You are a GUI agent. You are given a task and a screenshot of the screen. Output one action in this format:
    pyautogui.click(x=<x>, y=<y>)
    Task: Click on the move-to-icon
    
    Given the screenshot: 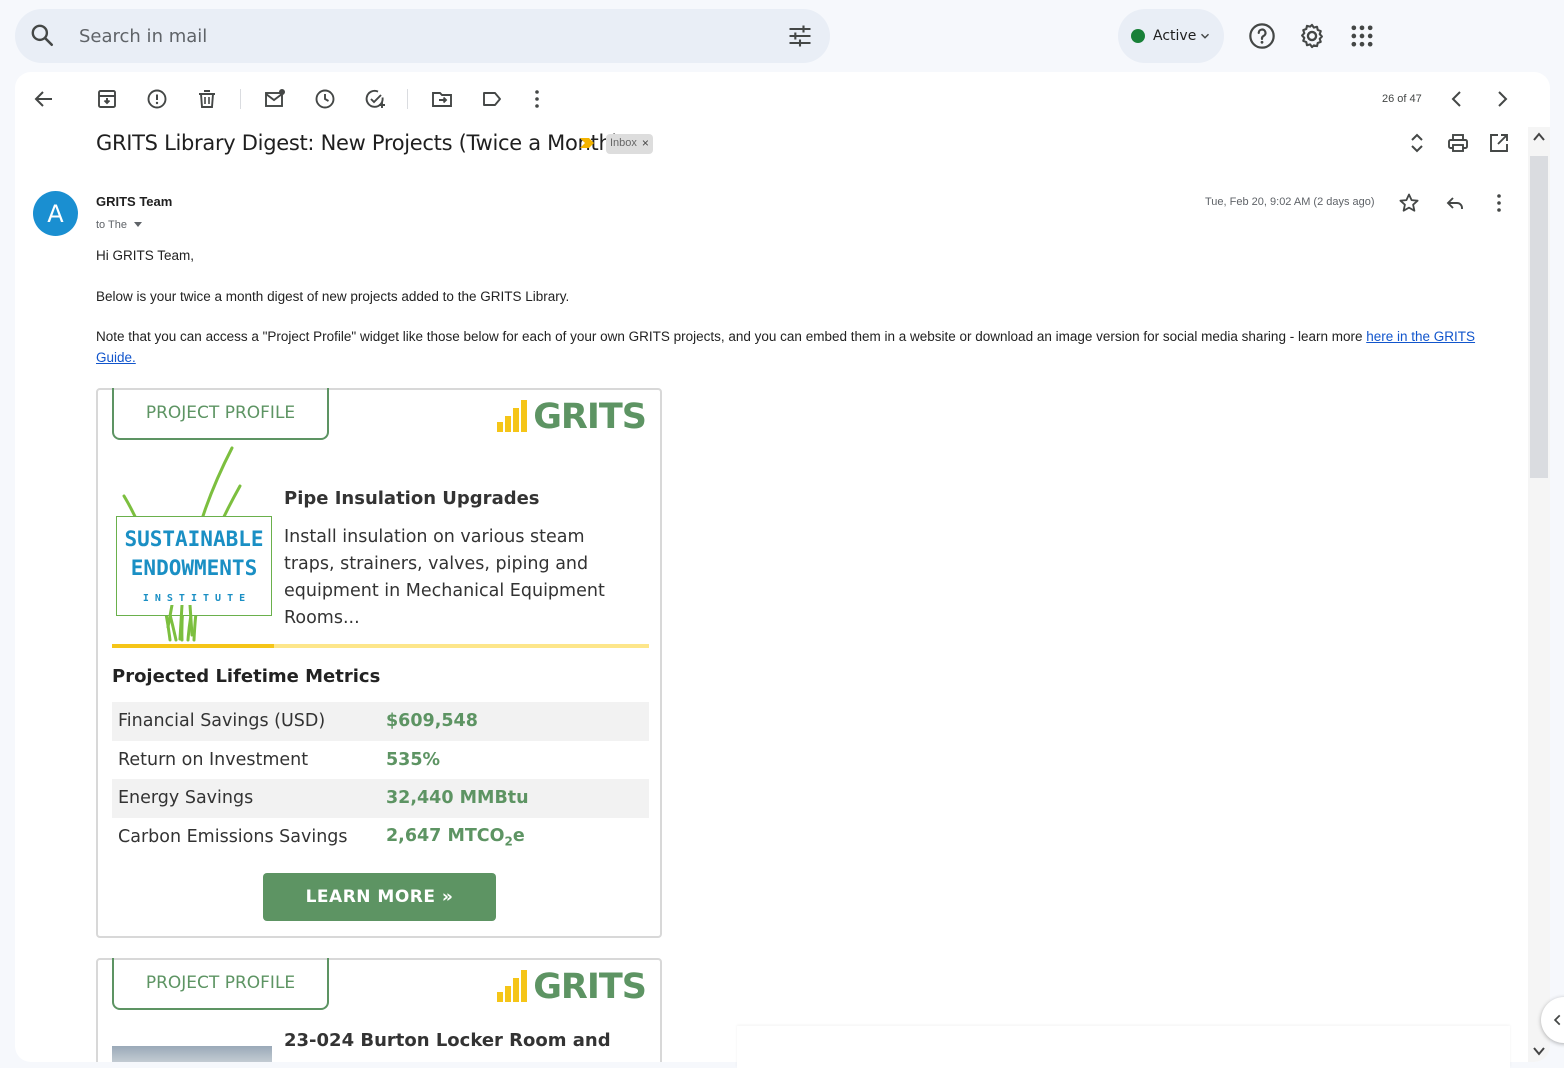 What is the action you would take?
    pyautogui.click(x=442, y=99)
    